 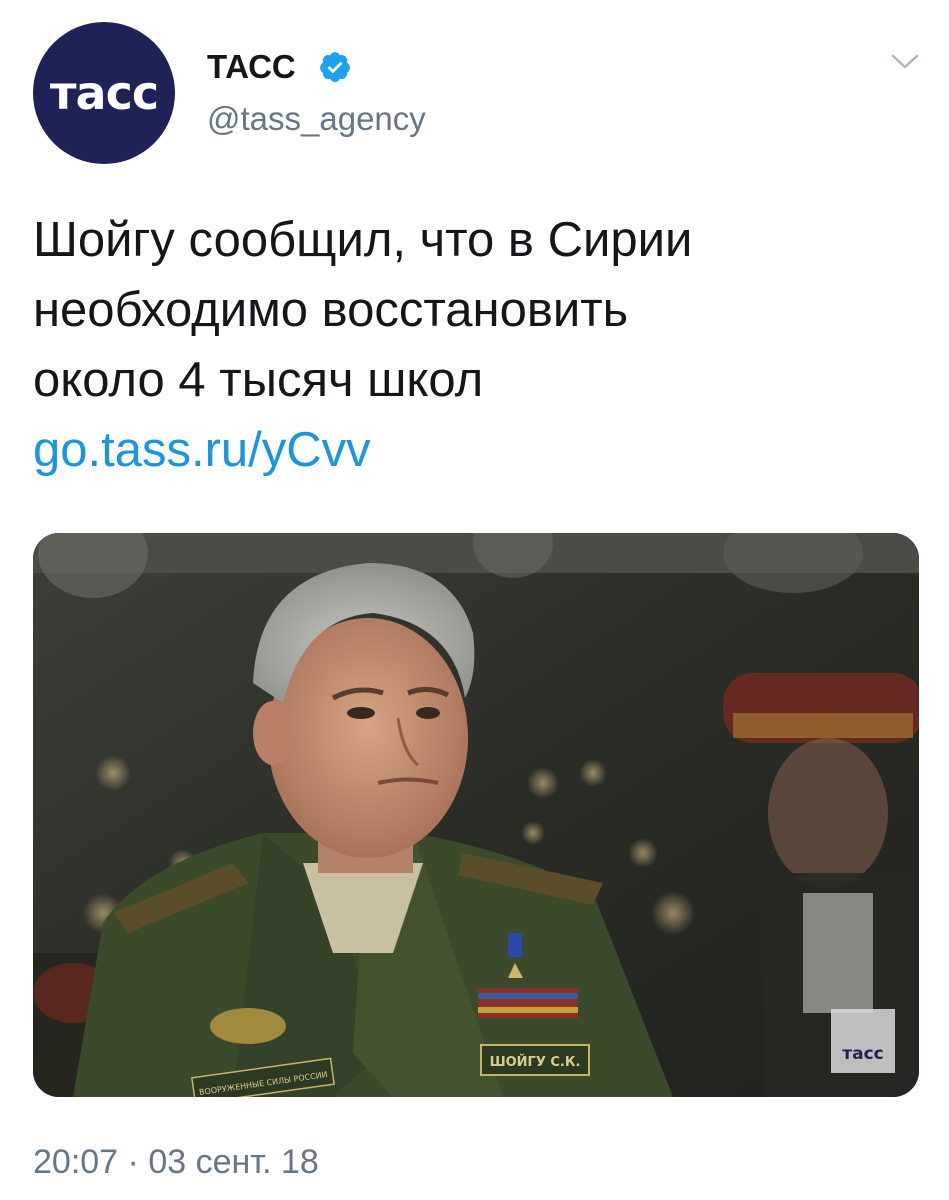 What do you see at coordinates (316, 119) in the screenshot?
I see `handle: @tass_agency` at bounding box center [316, 119].